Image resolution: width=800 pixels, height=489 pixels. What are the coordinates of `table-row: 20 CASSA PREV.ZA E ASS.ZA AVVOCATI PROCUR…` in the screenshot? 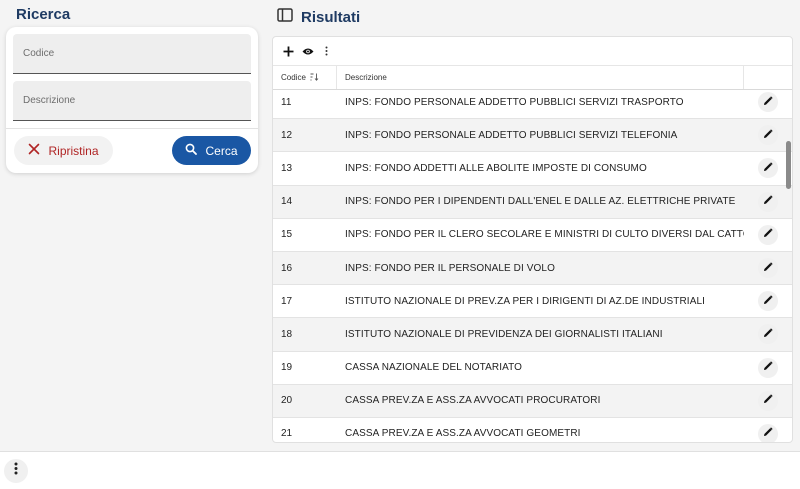 It's located at (532, 401).